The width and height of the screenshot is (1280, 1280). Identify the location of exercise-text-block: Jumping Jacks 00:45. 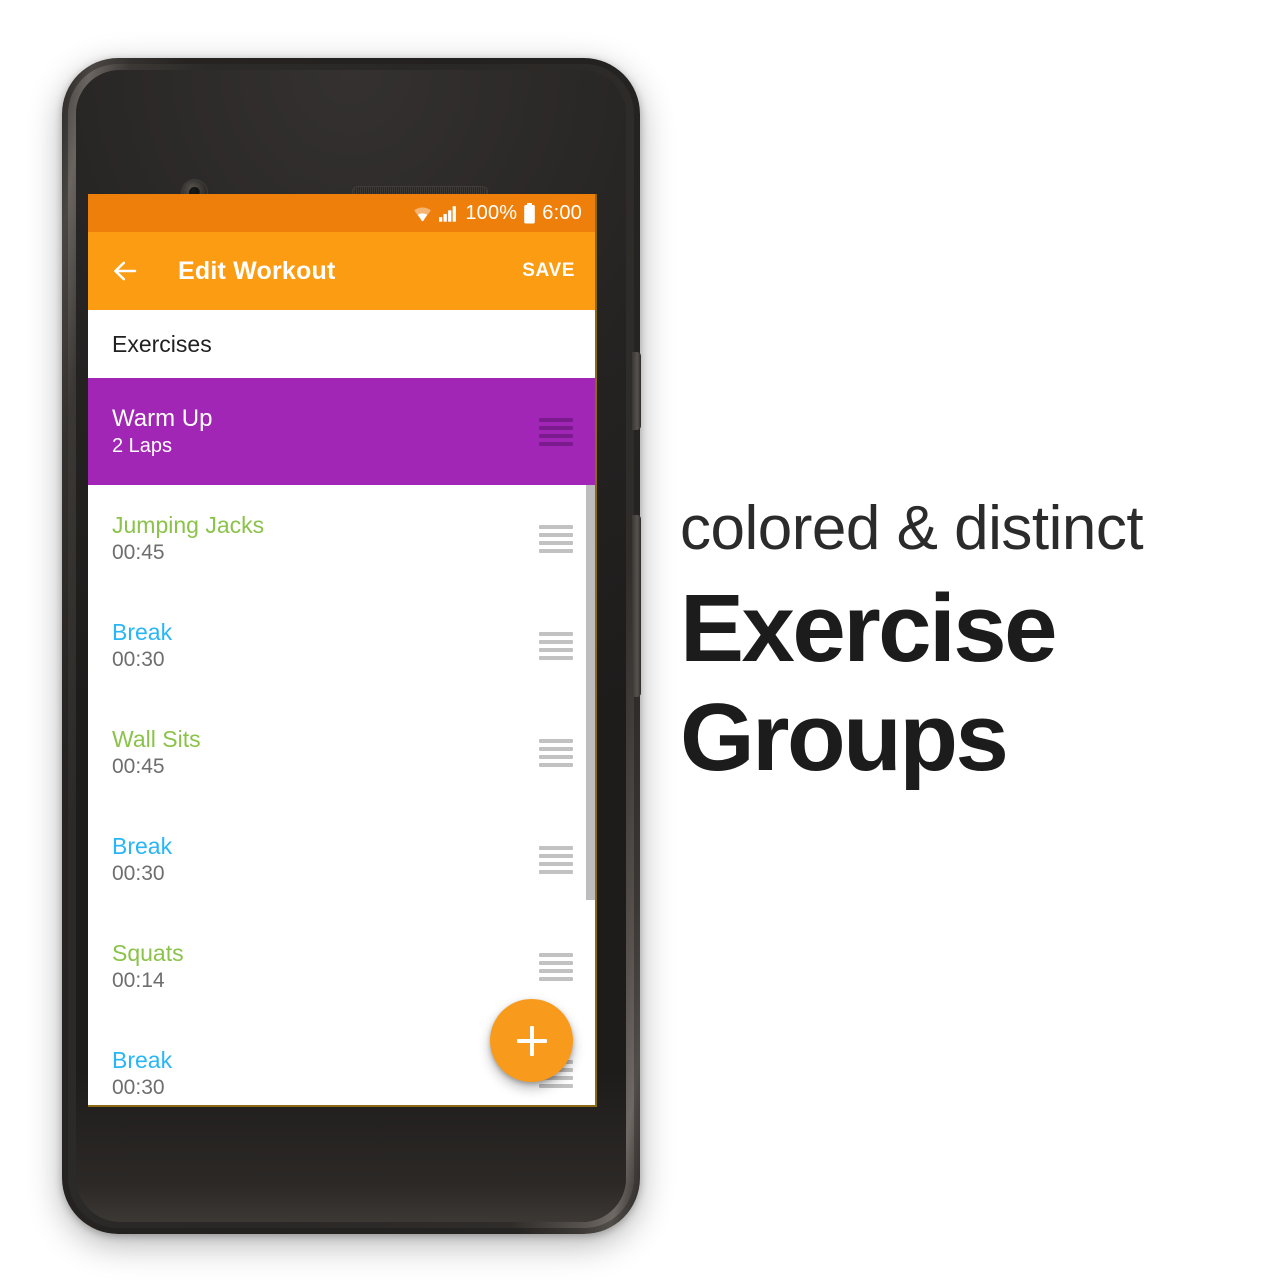
(188, 538).